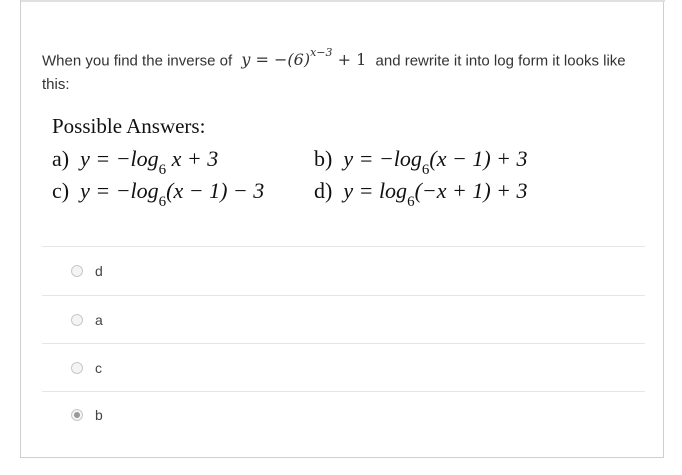 This screenshot has height=475, width=682. Describe the element at coordinates (321, 52) in the screenshot. I see `equation-exponent: x−3` at that location.